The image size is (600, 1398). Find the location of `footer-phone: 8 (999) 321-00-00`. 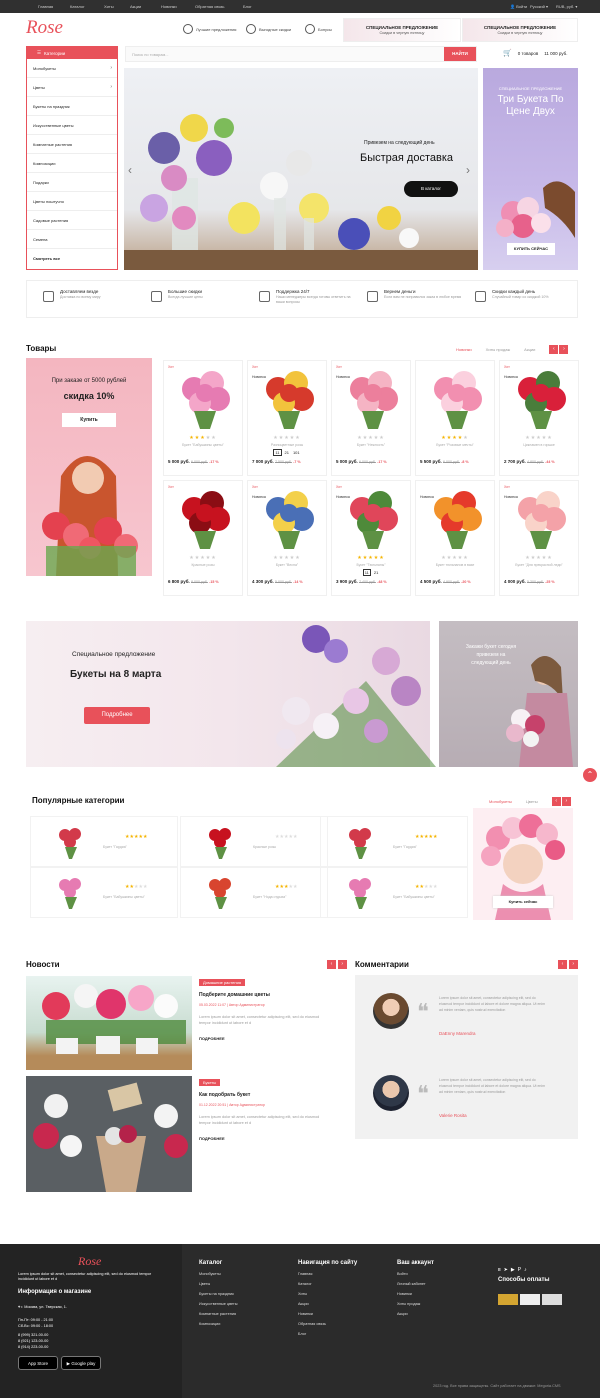

footer-phone: 8 (999) 321-00-00 is located at coordinates (33, 1335).